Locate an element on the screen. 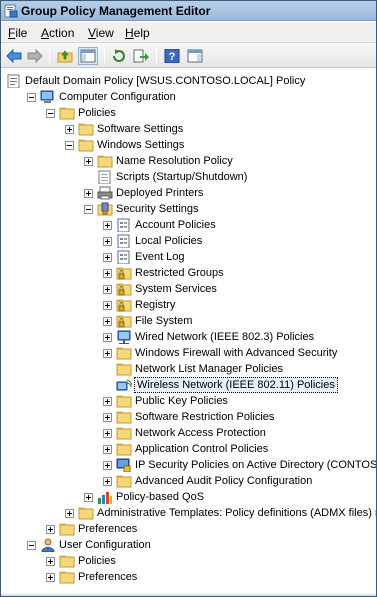  back-button is located at coordinates (14, 56).